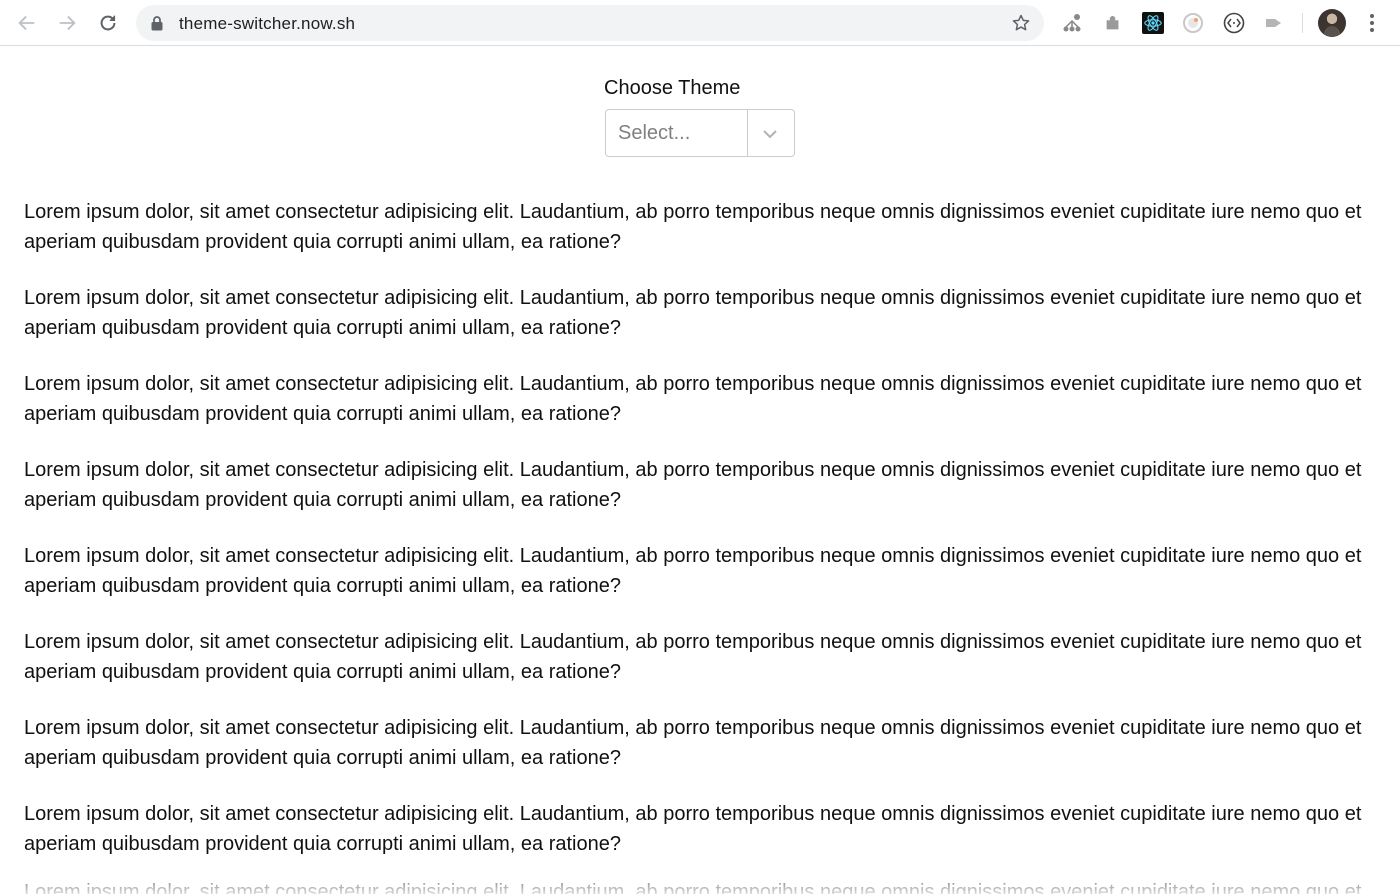  What do you see at coordinates (157, 26) in the screenshot?
I see `lock-icon` at bounding box center [157, 26].